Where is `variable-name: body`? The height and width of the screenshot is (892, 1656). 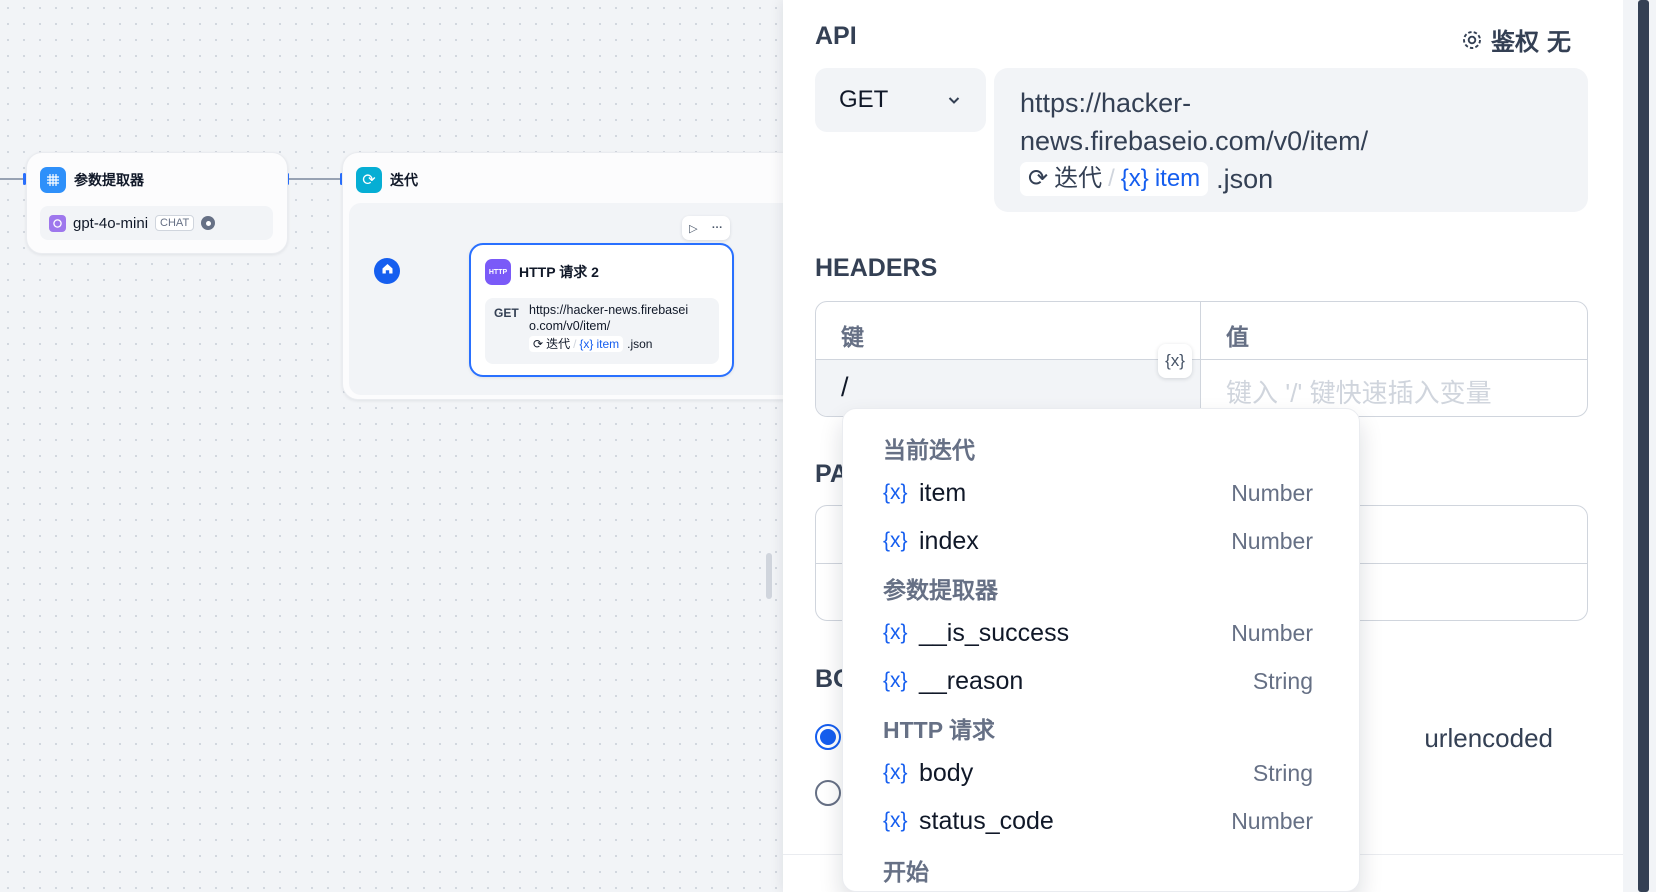
variable-name: body is located at coordinates (946, 772).